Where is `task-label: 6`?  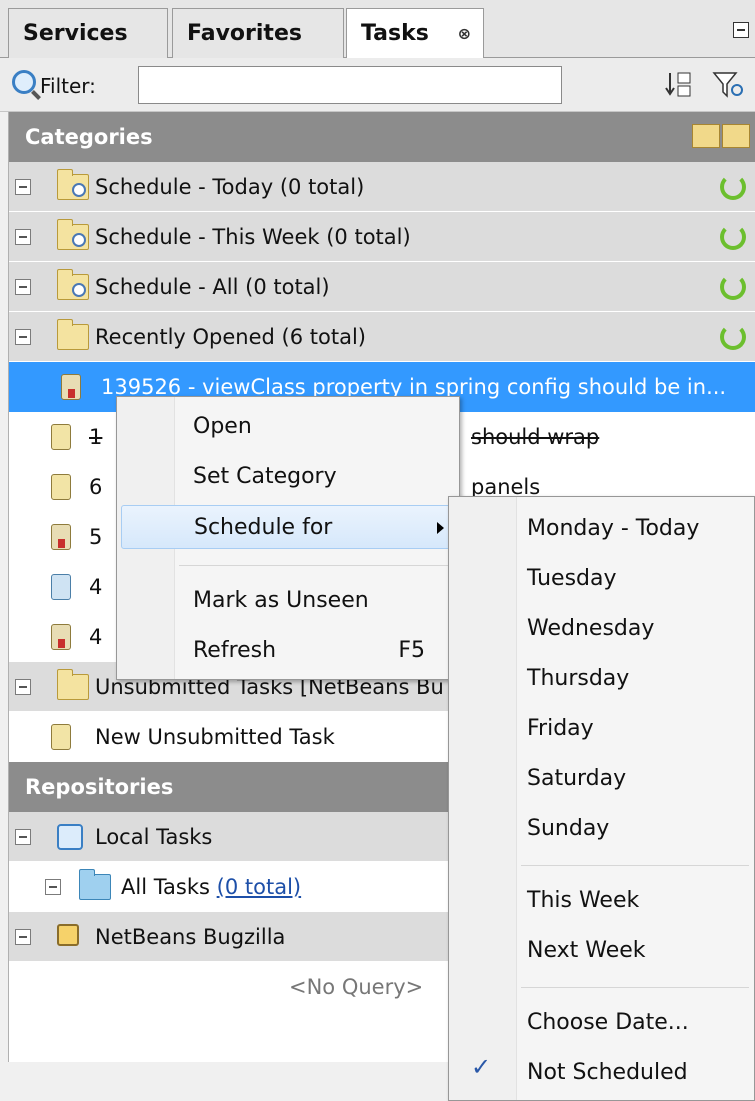
task-label: 6 is located at coordinates (96, 487).